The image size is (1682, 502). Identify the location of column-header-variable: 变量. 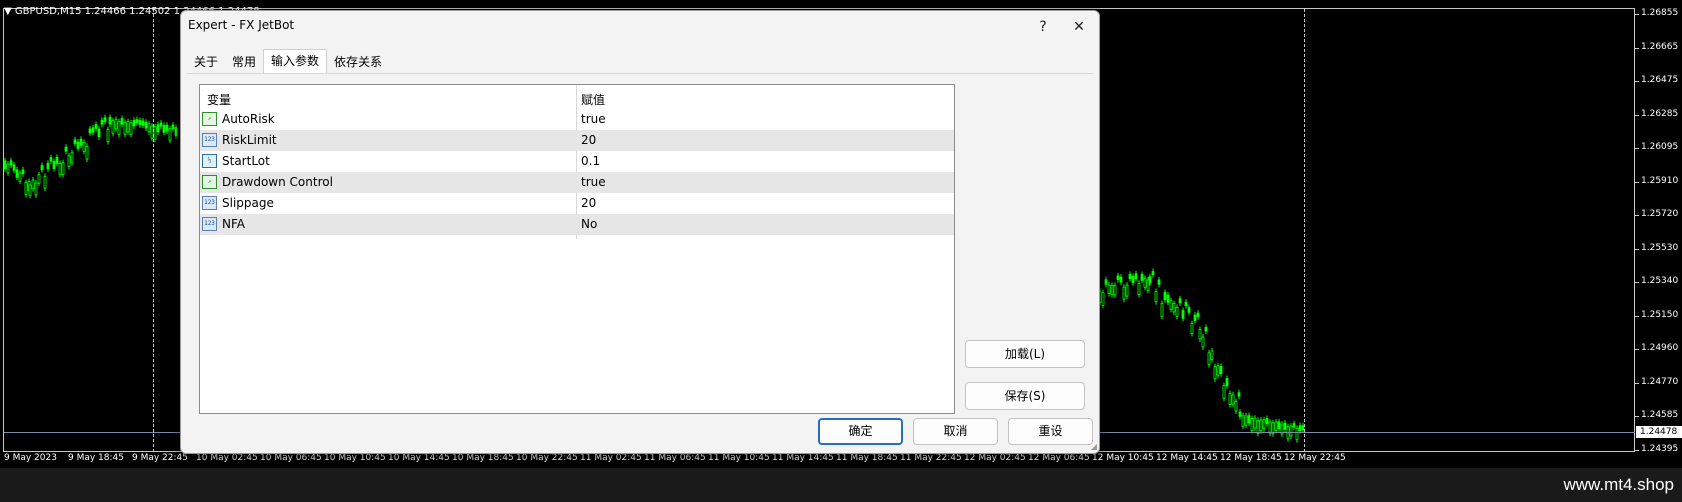
(219, 99).